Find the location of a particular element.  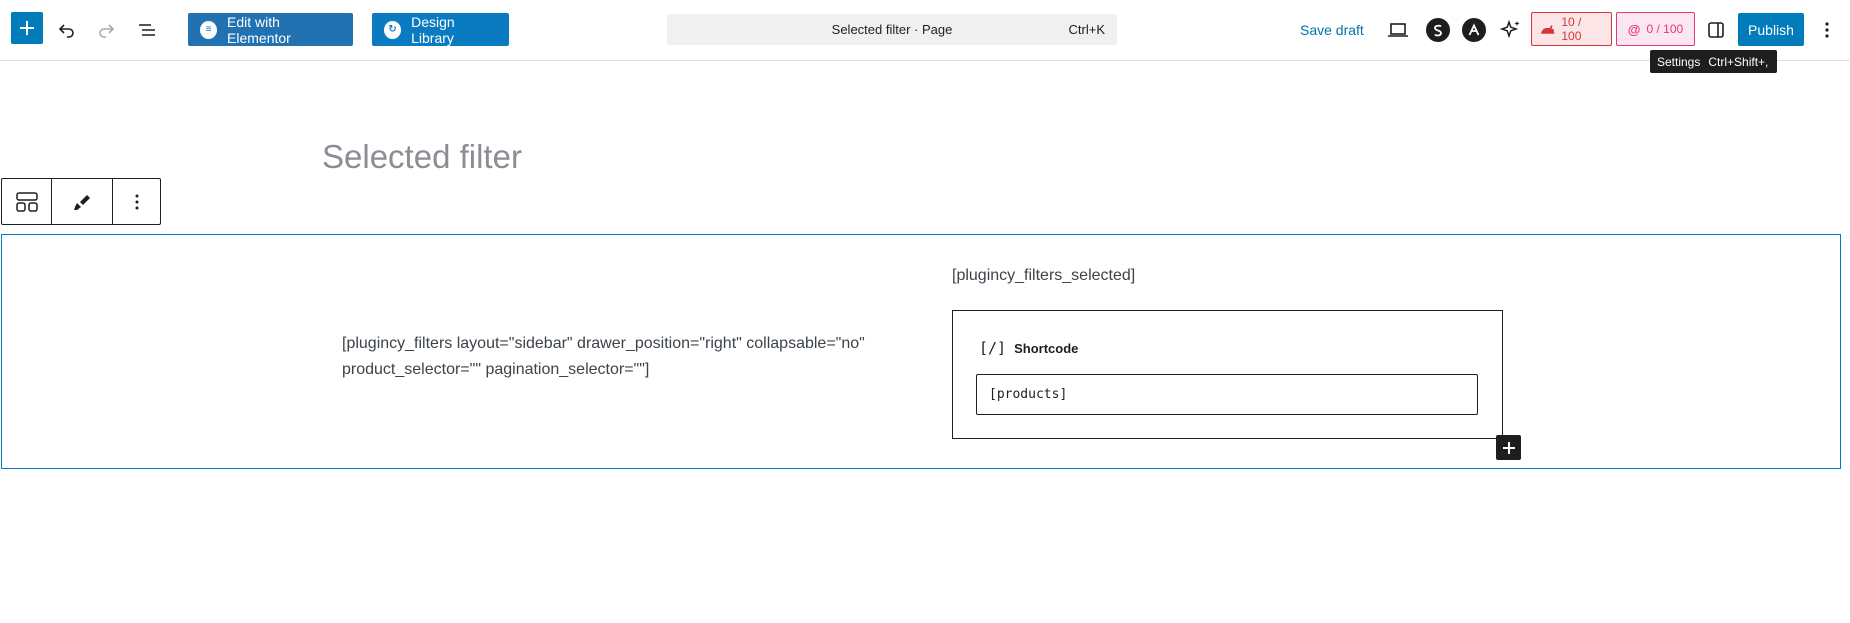

command-palette-title: Selected filter · Page is located at coordinates (892, 29).